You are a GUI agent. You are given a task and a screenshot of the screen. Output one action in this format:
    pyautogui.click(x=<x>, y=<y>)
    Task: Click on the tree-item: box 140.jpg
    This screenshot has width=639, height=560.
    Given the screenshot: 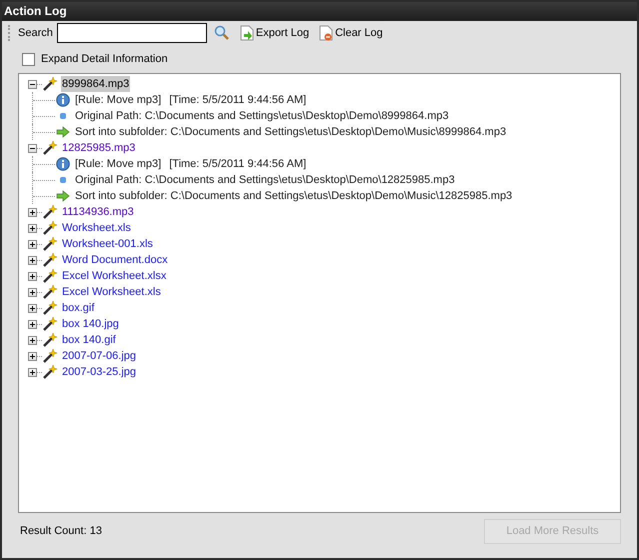 What is the action you would take?
    pyautogui.click(x=90, y=324)
    